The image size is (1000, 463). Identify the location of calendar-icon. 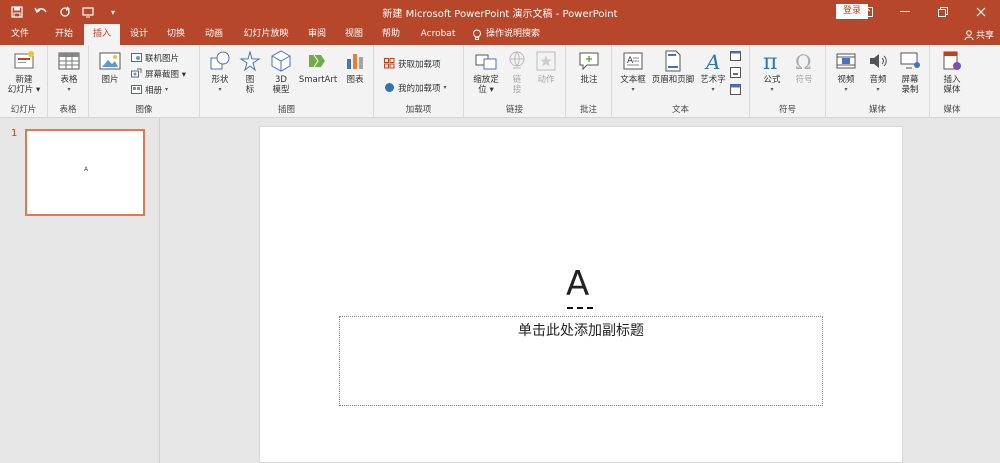
(735, 56).